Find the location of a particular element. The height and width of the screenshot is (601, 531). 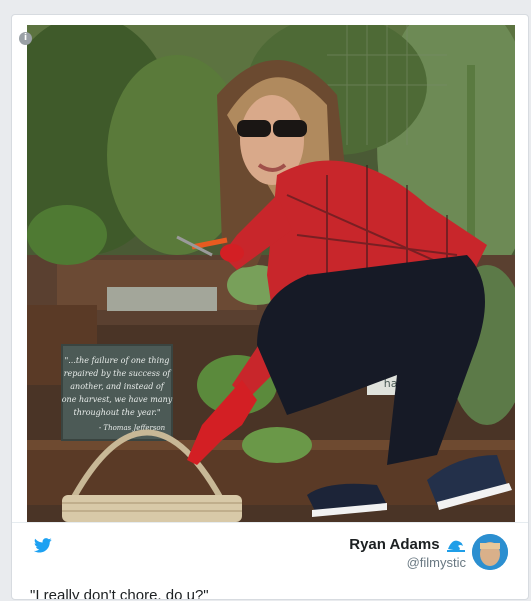

author-handle: @filmystic is located at coordinates (407, 562).